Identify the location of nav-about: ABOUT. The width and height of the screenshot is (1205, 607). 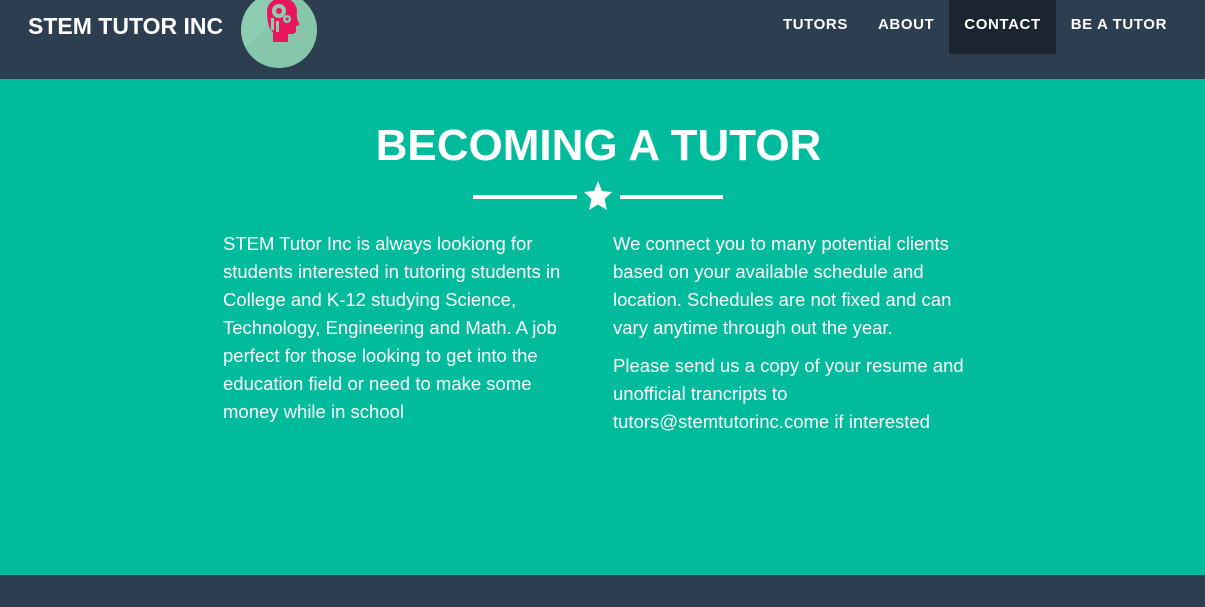
(906, 27).